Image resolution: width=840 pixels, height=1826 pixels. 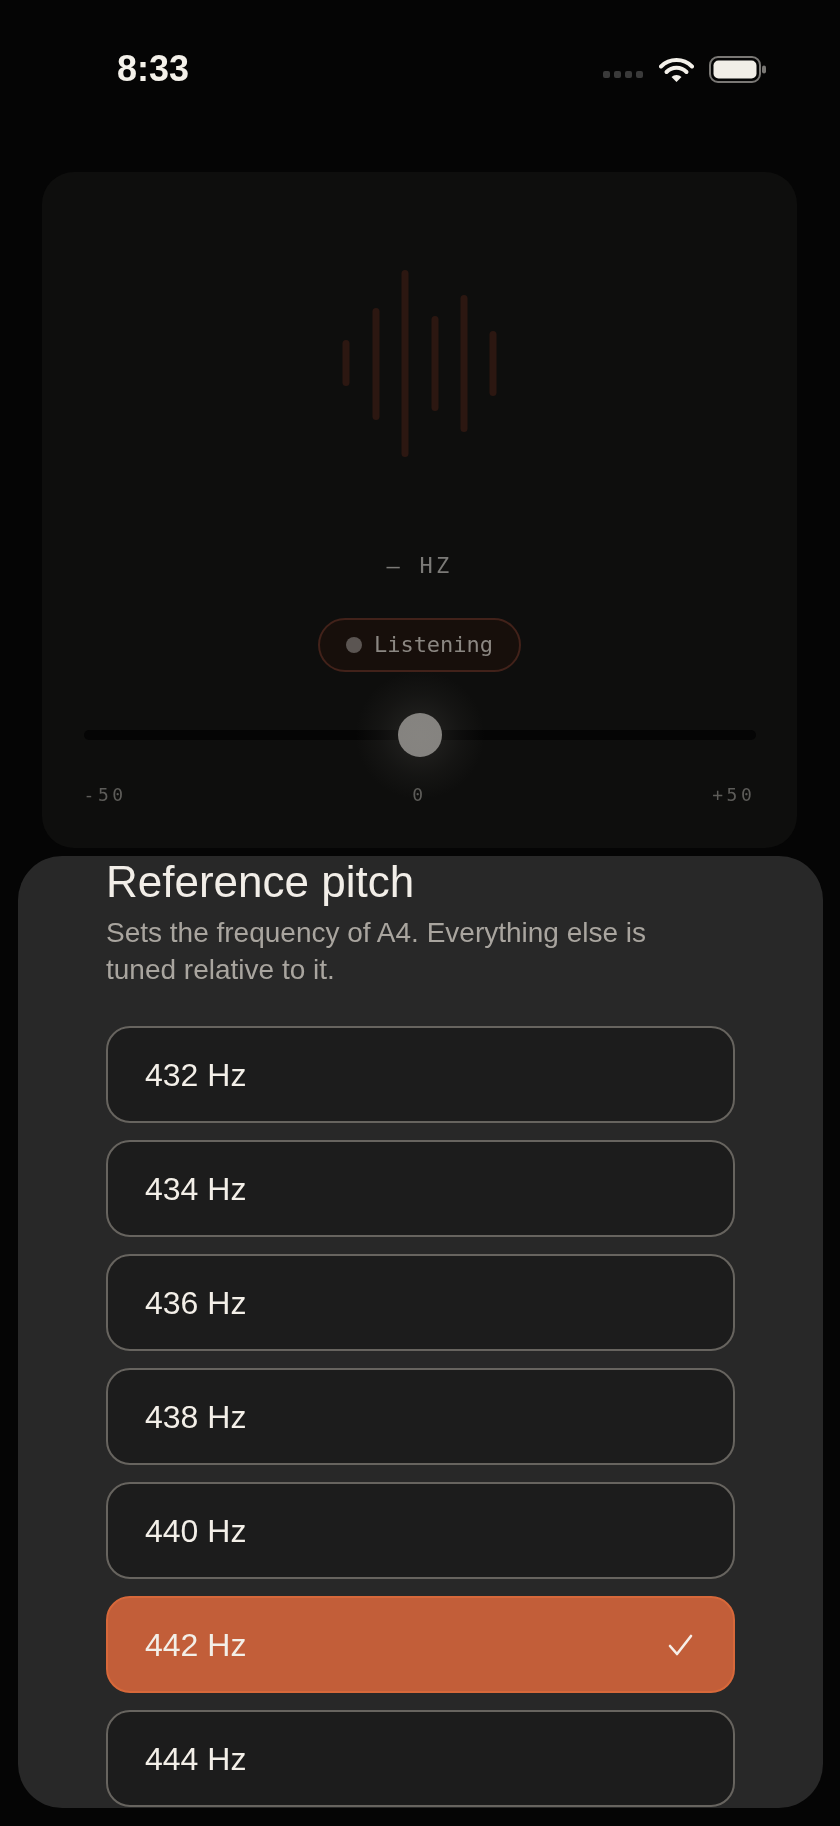 I want to click on checkmark-icon, so click(x=680, y=1644).